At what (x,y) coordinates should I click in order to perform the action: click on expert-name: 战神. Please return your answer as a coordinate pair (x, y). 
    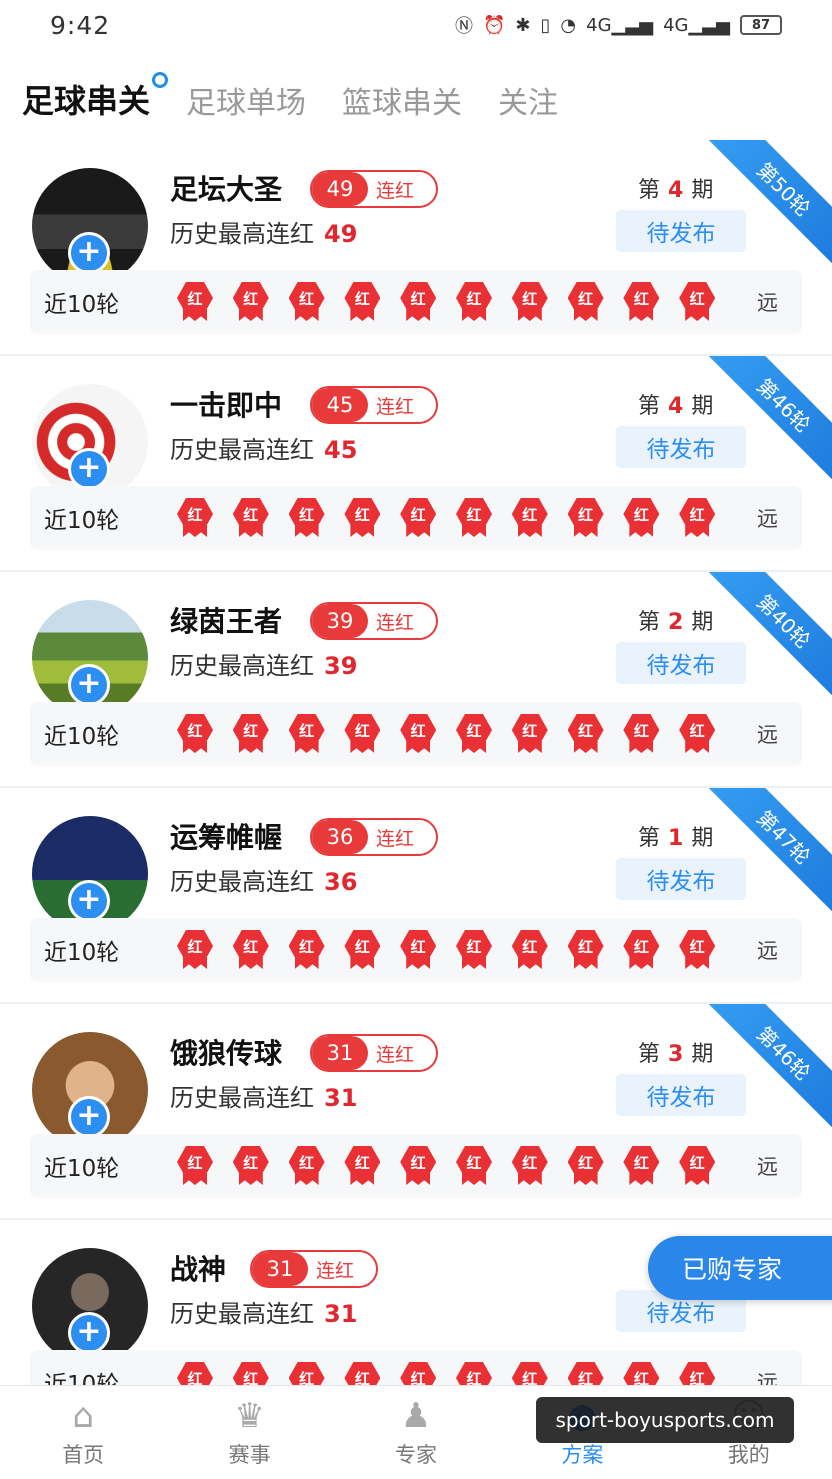
    Looking at the image, I should click on (198, 1269).